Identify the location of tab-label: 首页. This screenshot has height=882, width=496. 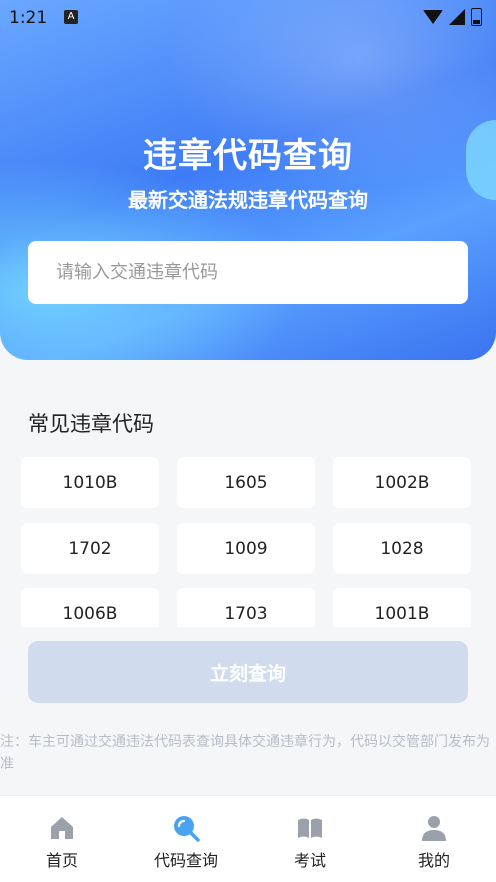
(61, 860).